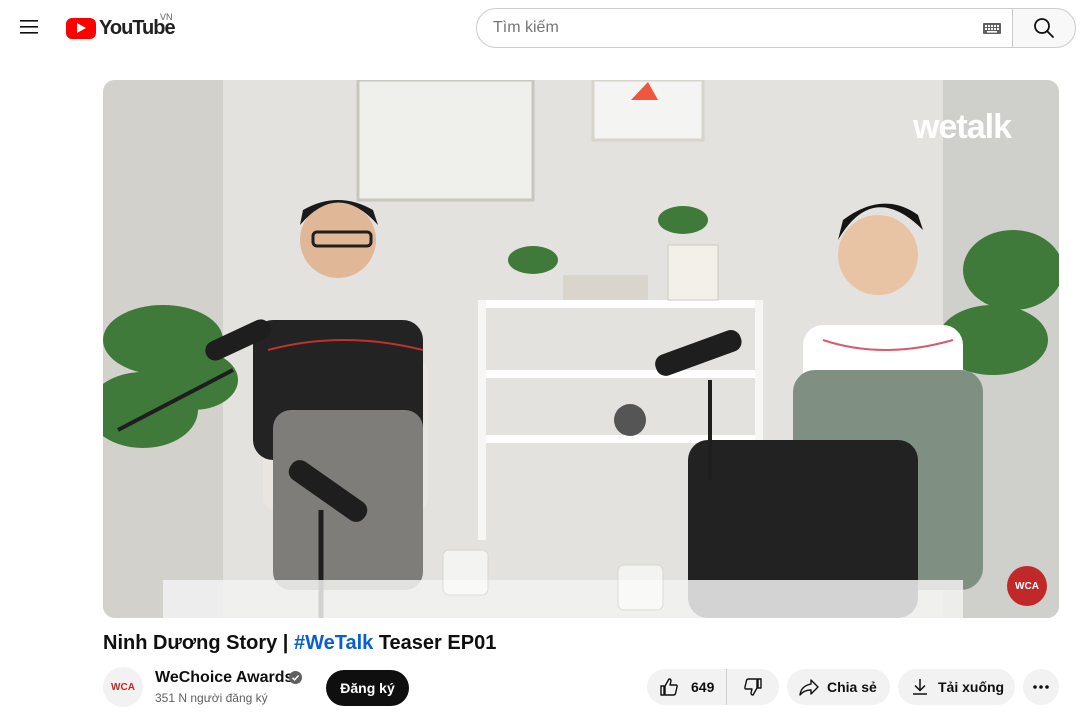  Describe the element at coordinates (333, 643) in the screenshot. I see `title-hashtag-link: #WeTalk` at that location.